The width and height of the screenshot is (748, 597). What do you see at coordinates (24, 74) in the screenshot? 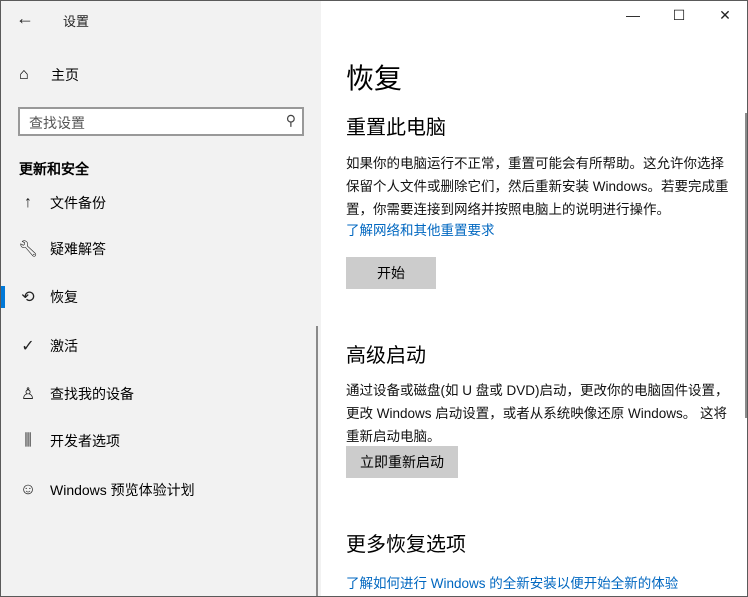
I see `home-icon: ⌂` at bounding box center [24, 74].